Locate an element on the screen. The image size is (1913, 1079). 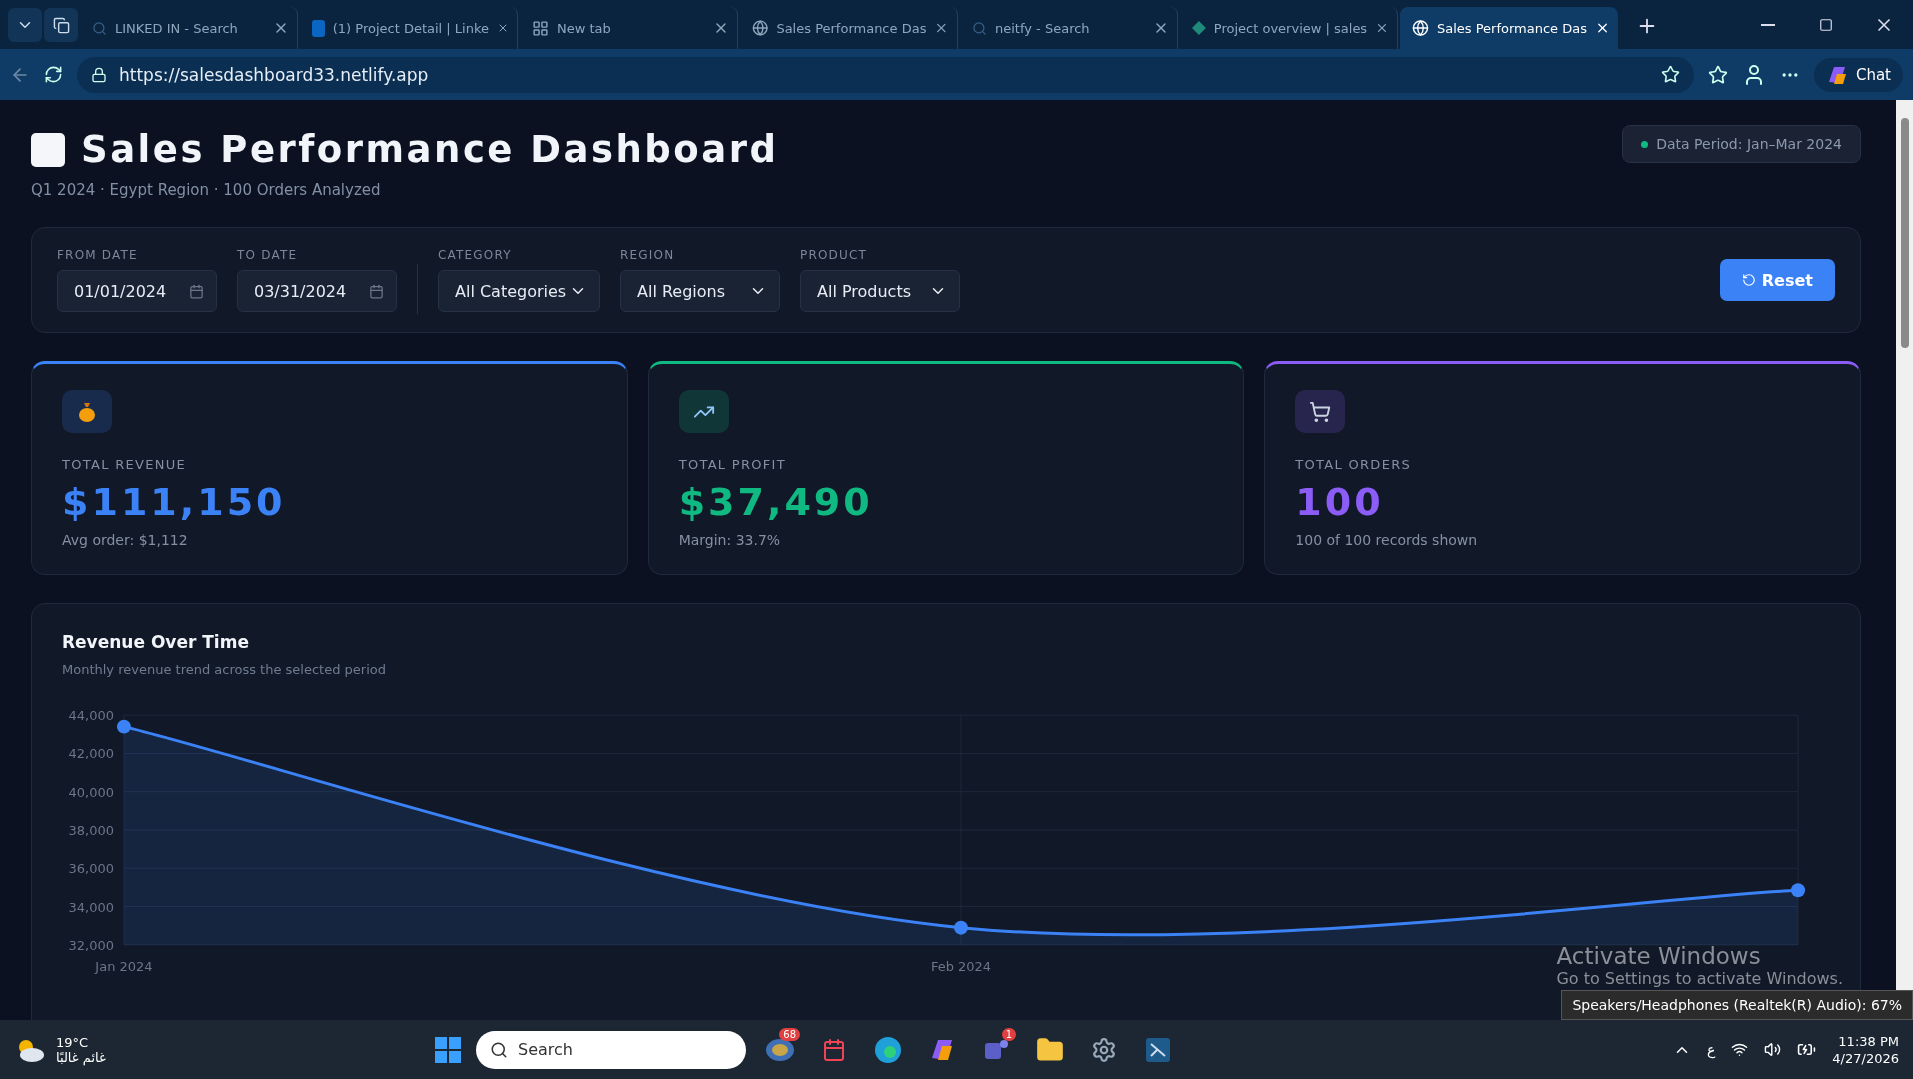
taskbar-search: Search is located at coordinates (611, 1049).